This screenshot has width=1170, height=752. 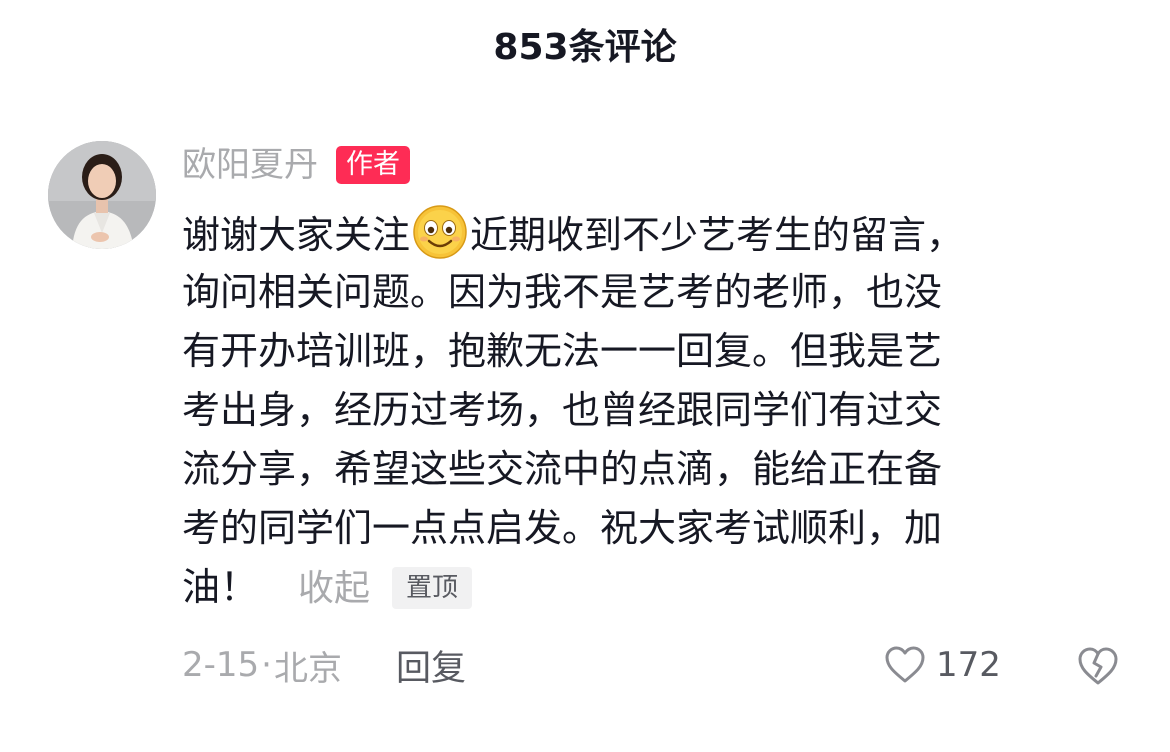 I want to click on reply-button: 回复, so click(x=431, y=665).